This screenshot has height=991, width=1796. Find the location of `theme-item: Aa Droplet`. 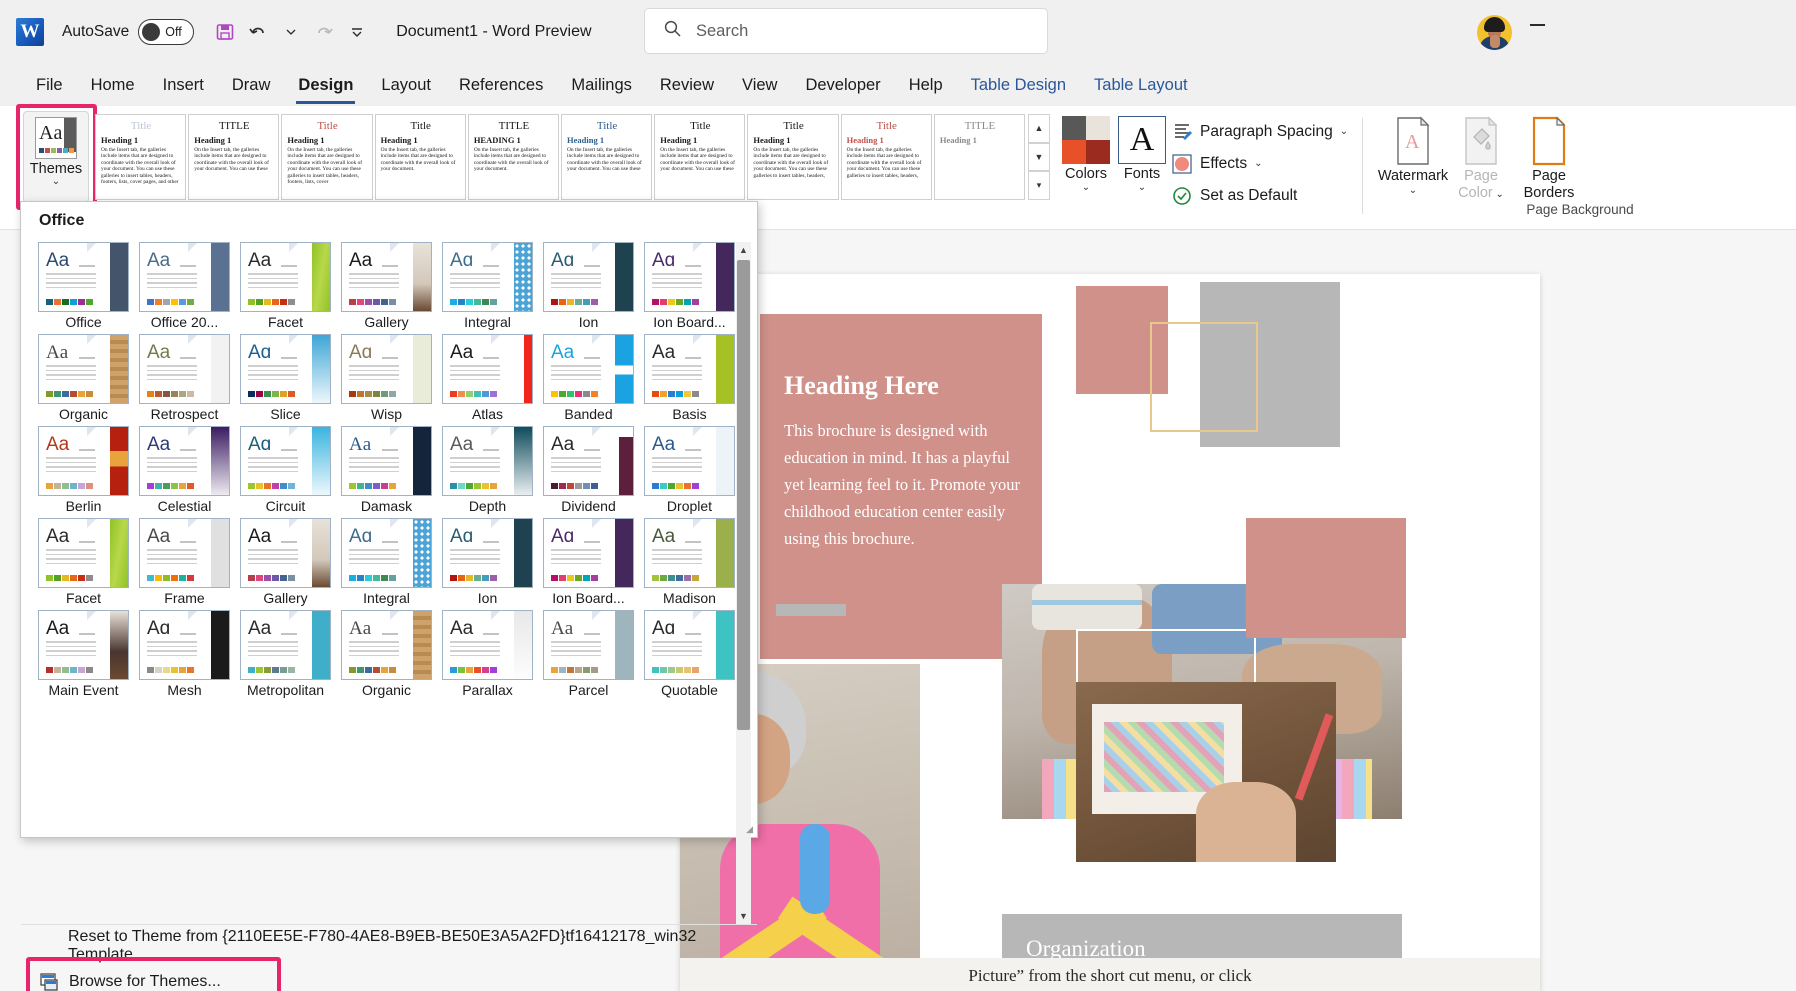

theme-item: Aa Droplet is located at coordinates (689, 470).